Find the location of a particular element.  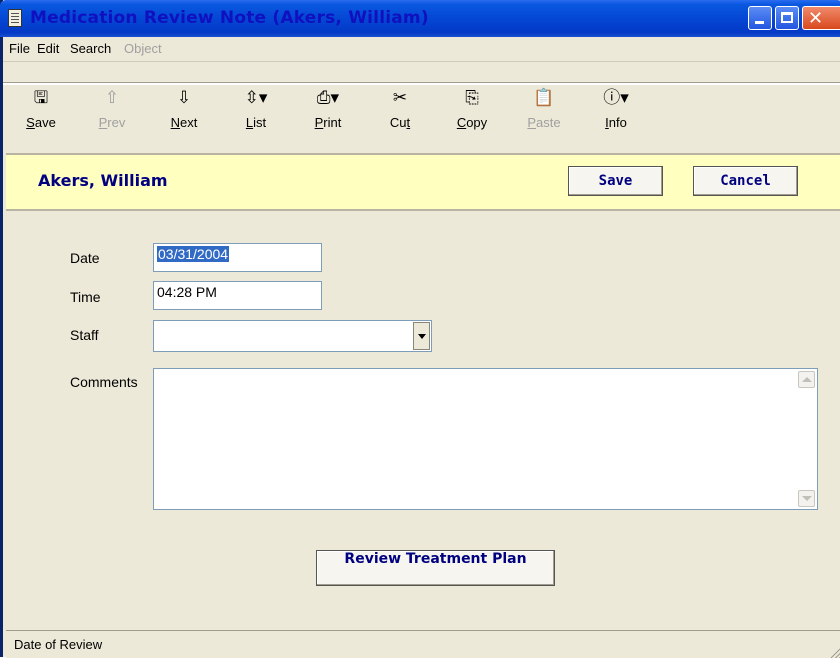

toolbar-button-label: Next is located at coordinates (184, 122).